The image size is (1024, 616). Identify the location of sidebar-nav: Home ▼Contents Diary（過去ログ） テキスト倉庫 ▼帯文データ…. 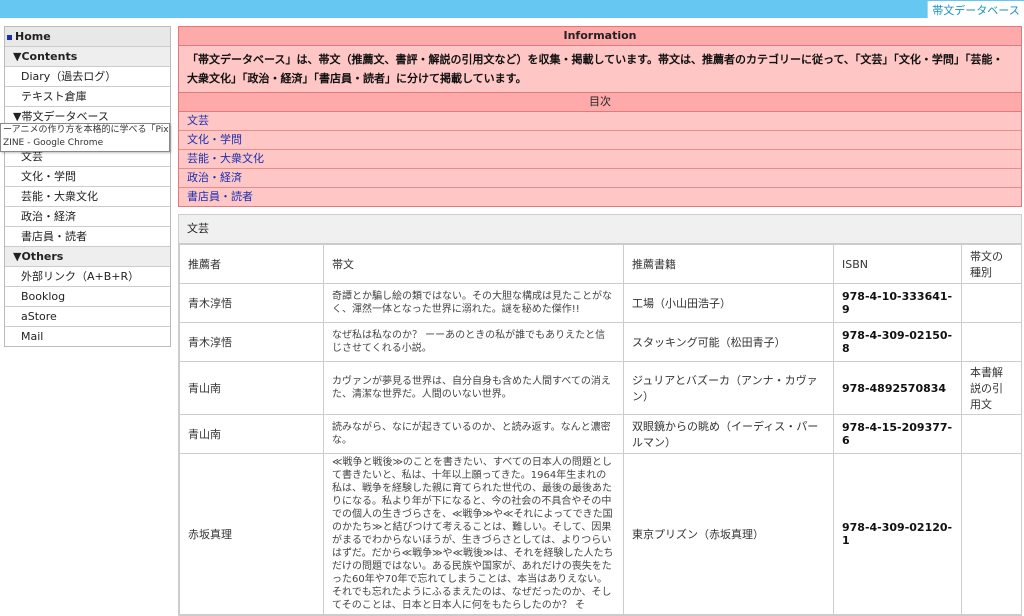
(87, 186).